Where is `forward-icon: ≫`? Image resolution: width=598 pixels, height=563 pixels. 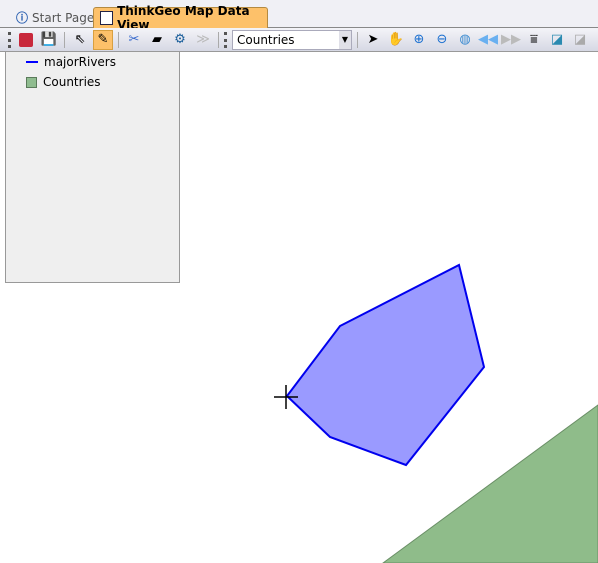
forward-icon: ≫ is located at coordinates (203, 40).